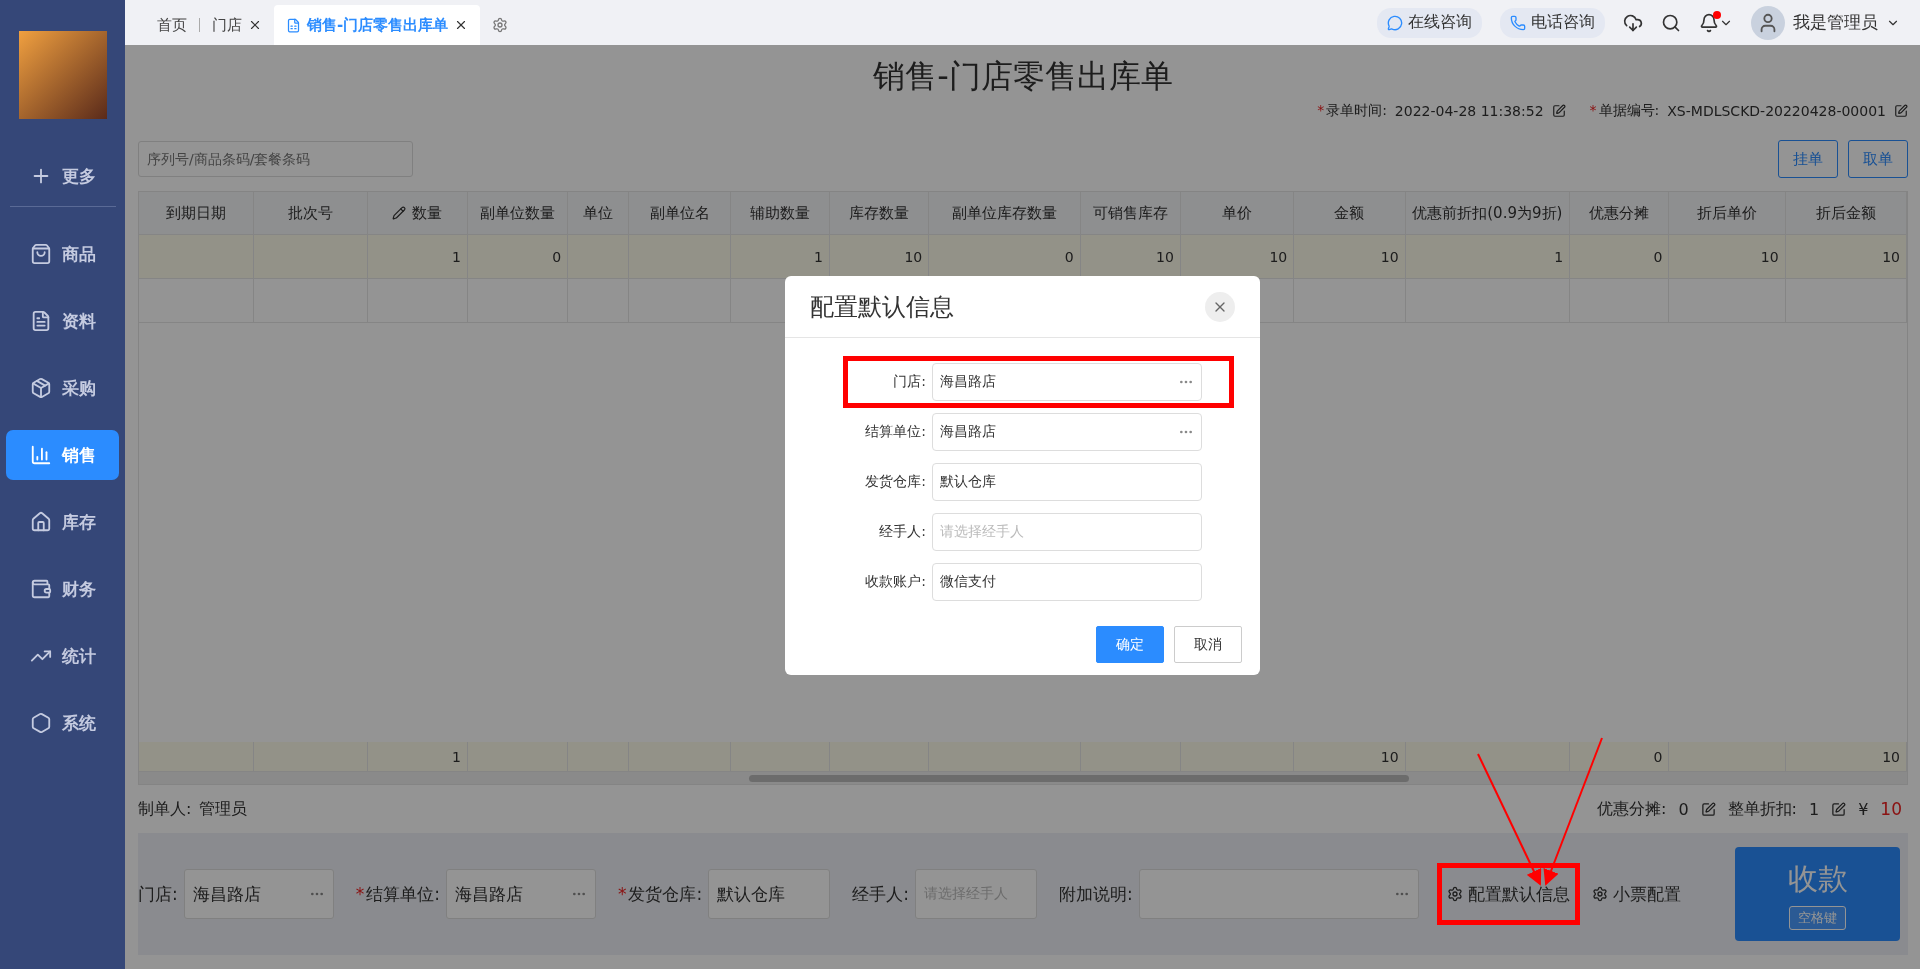 The height and width of the screenshot is (969, 1920). I want to click on input-field, so click(1278, 894).